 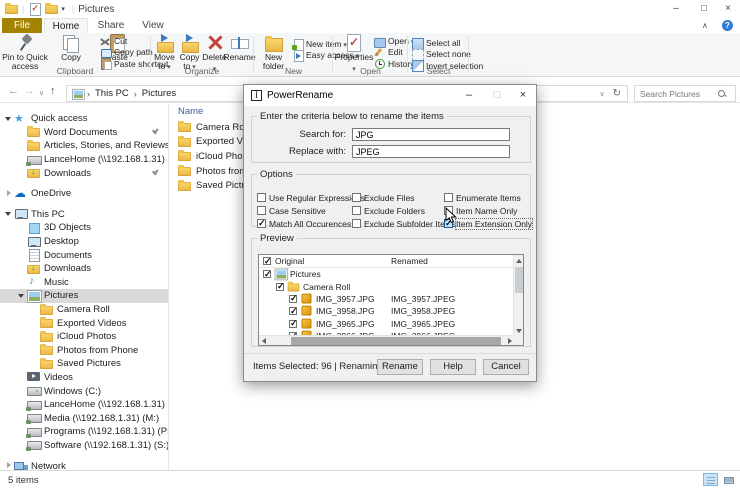 What do you see at coordinates (506, 367) in the screenshot?
I see `cancel-button: Cancel` at bounding box center [506, 367].